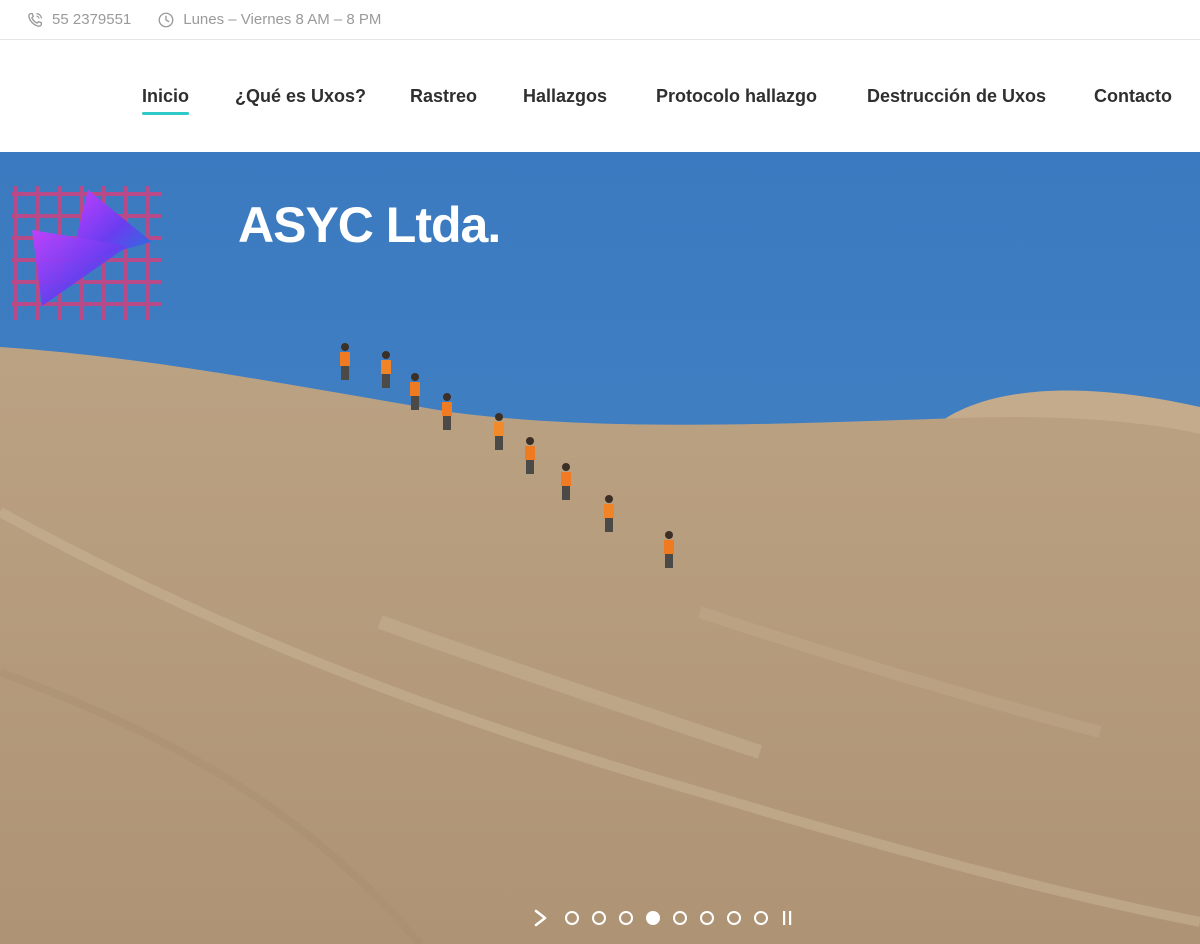 The width and height of the screenshot is (1200, 944). Describe the element at coordinates (565, 96) in the screenshot. I see `nav-item-hallazgos: Hallazgos` at that location.